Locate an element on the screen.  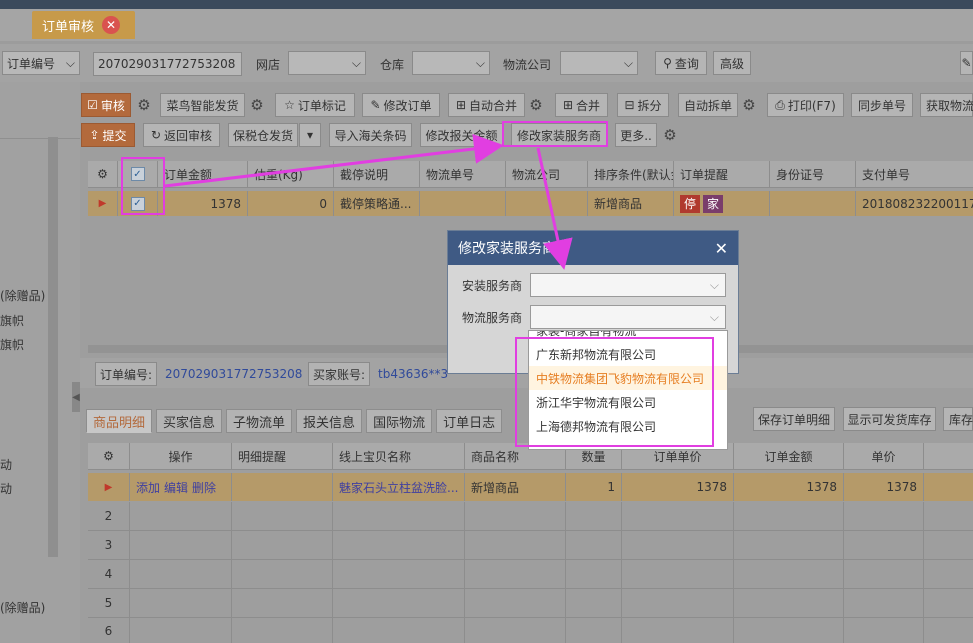
annotation-arrows is located at coordinates (368, 201).